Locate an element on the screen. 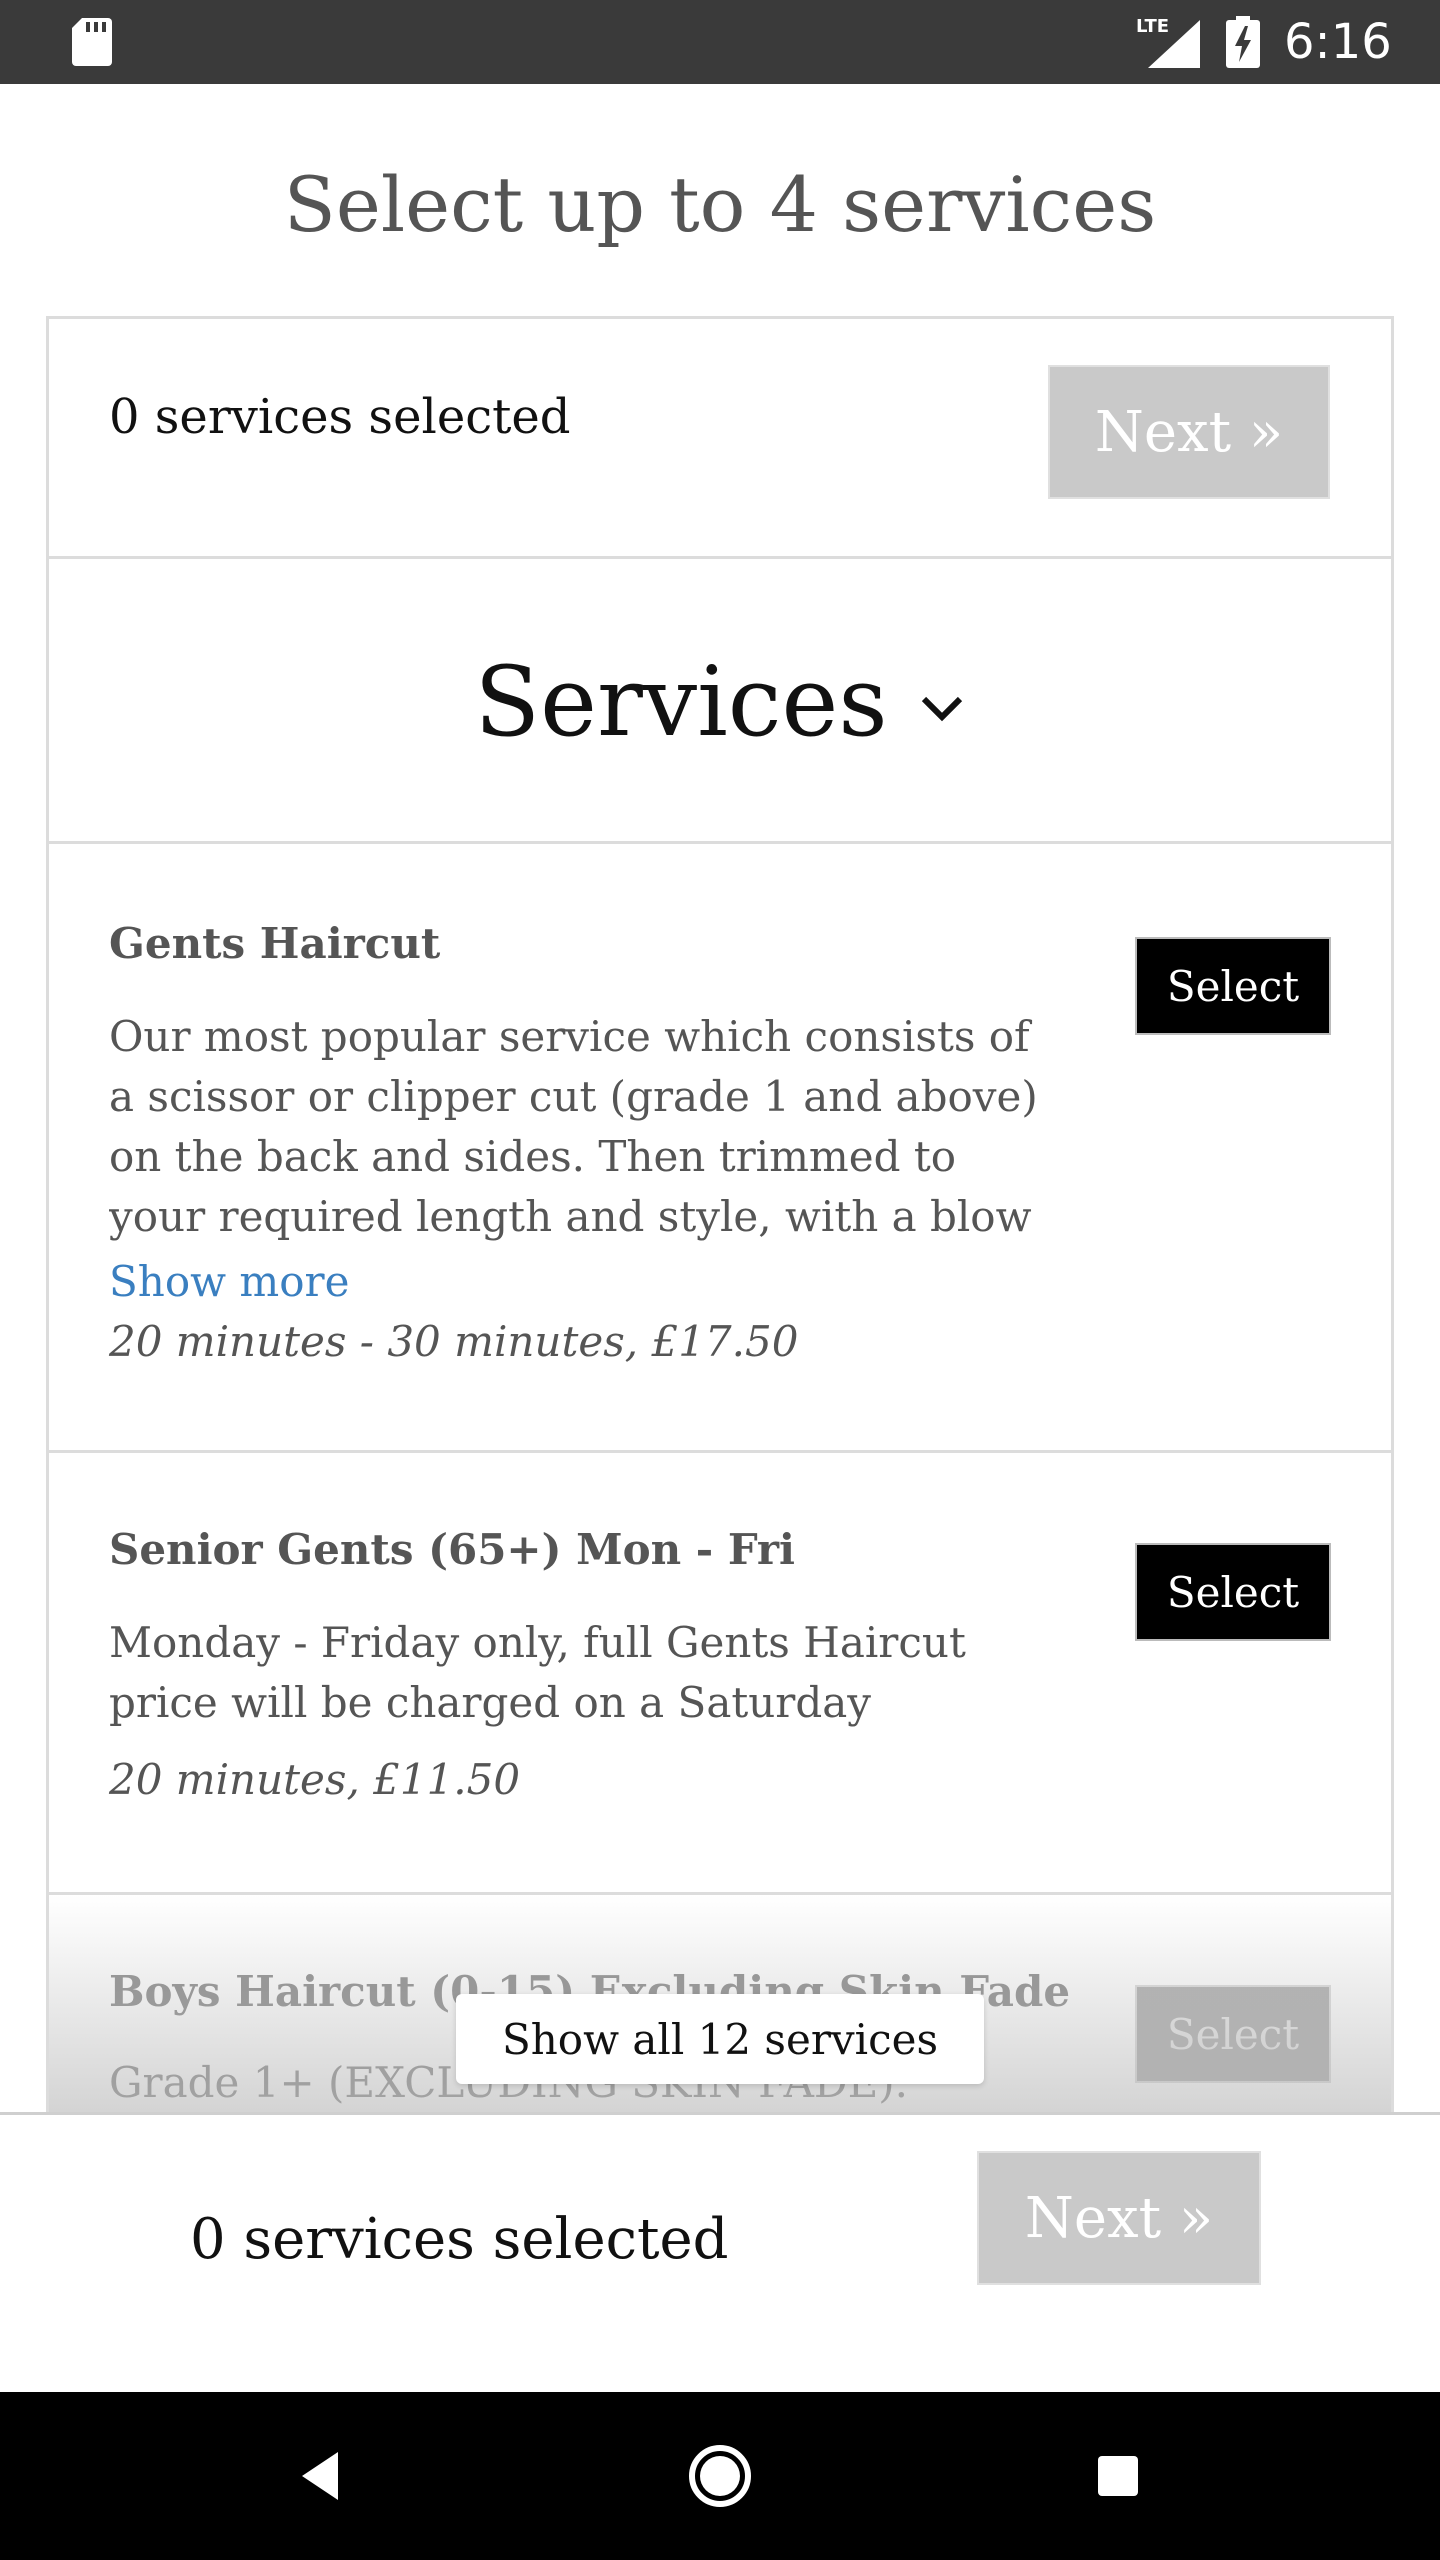  recents-icon is located at coordinates (1118, 2476).